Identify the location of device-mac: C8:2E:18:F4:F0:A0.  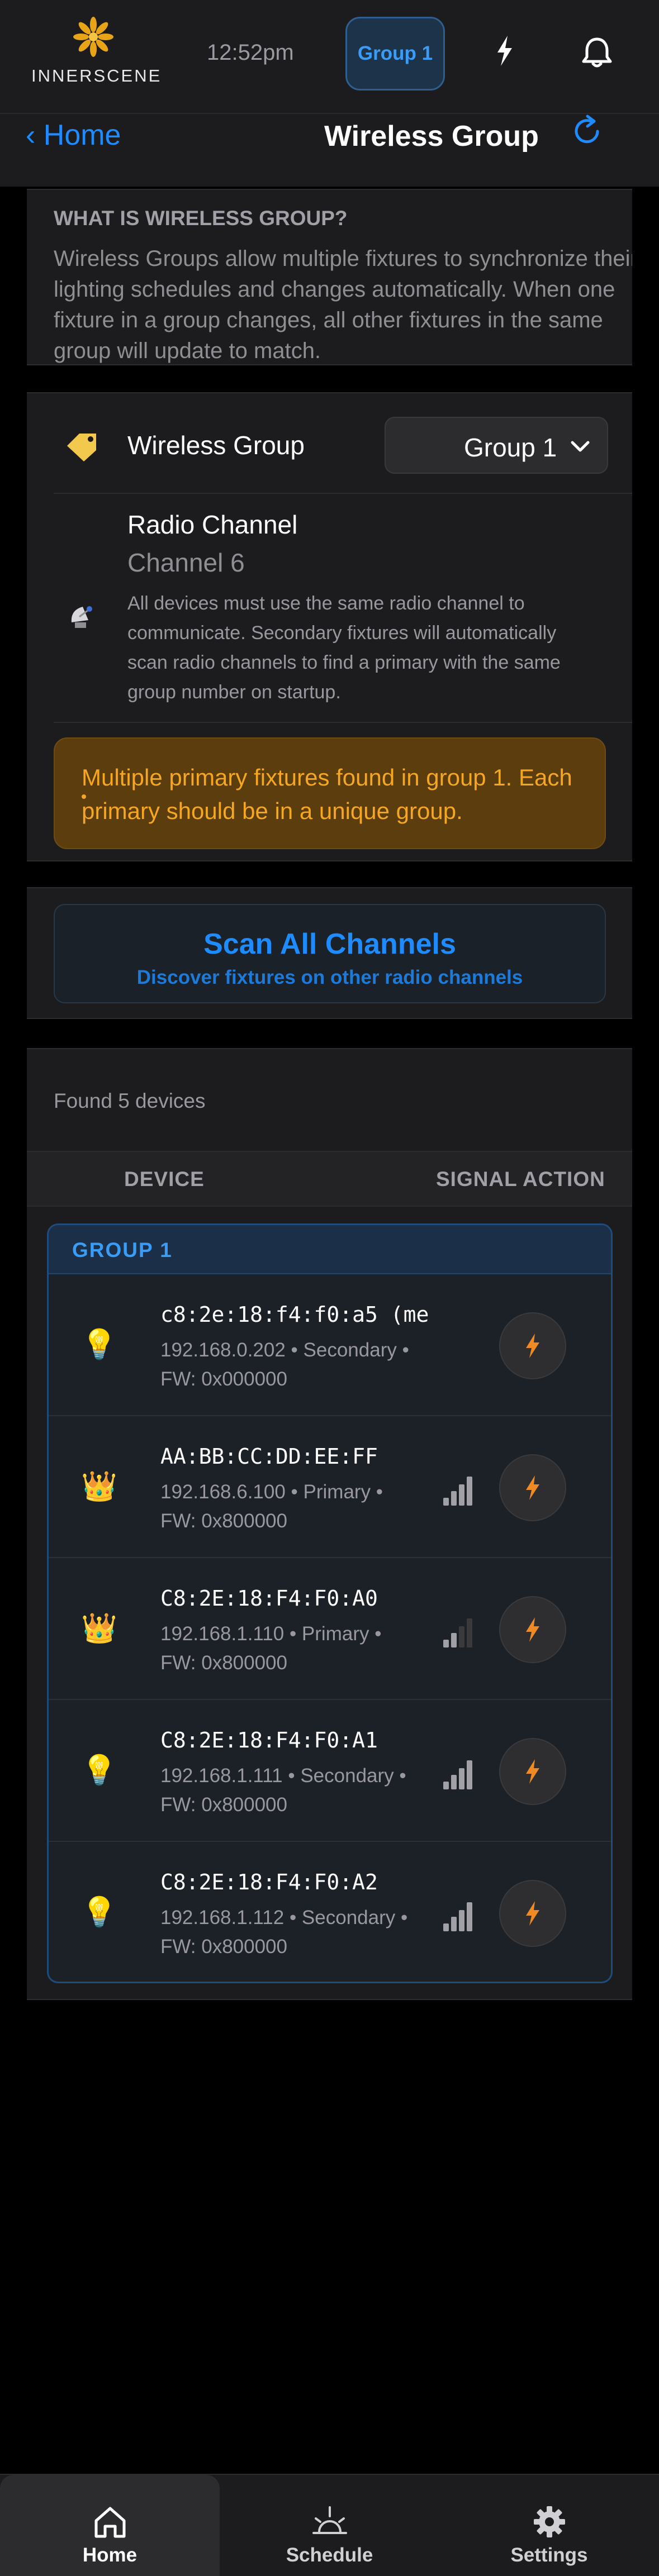
(269, 1598).